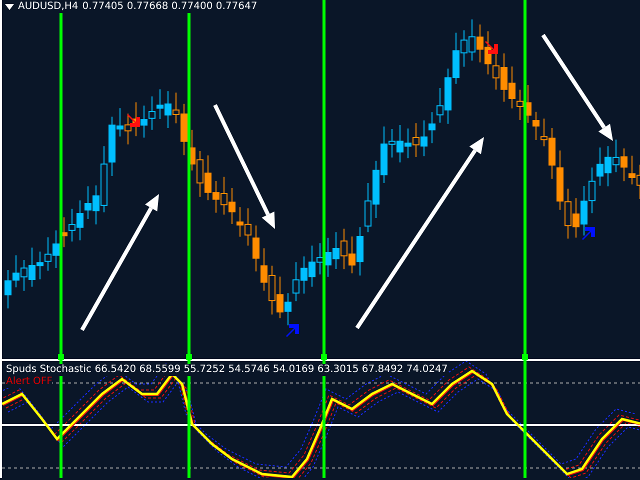 The height and width of the screenshot is (480, 640). I want to click on indicator-title: Spuds Stochastic 66.5420 68.5599 55.7252 54.5746 54.0169 63.3015 67.8492 74.0247, so click(227, 370).